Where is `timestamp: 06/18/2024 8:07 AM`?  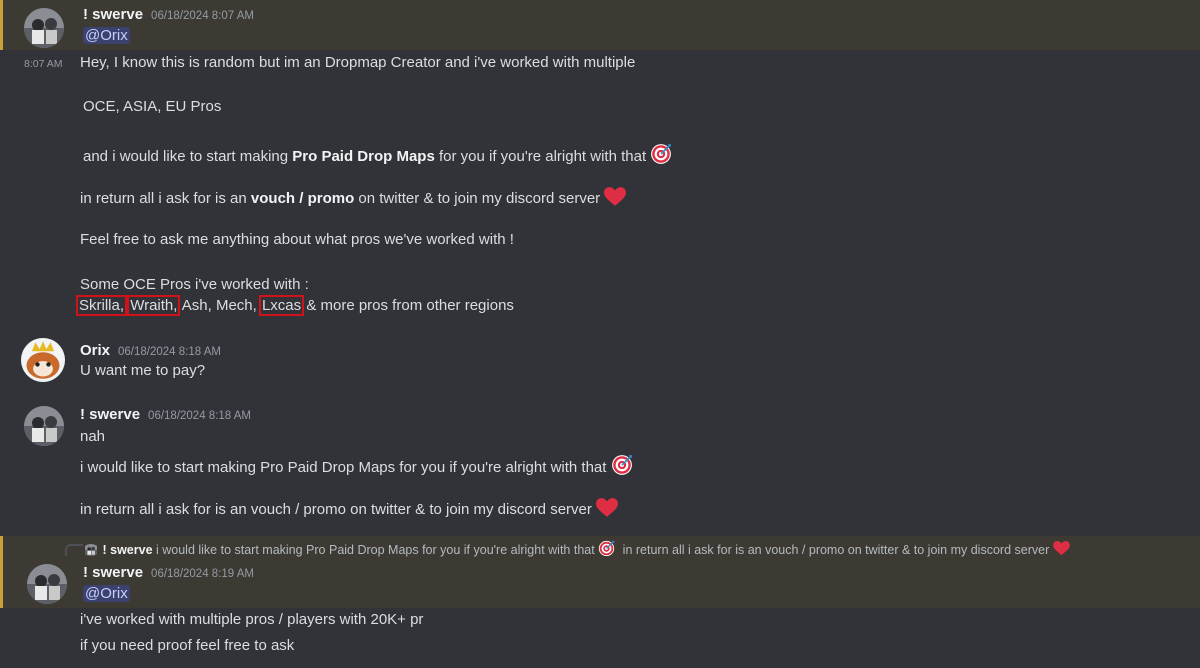 timestamp: 06/18/2024 8:07 AM is located at coordinates (202, 16).